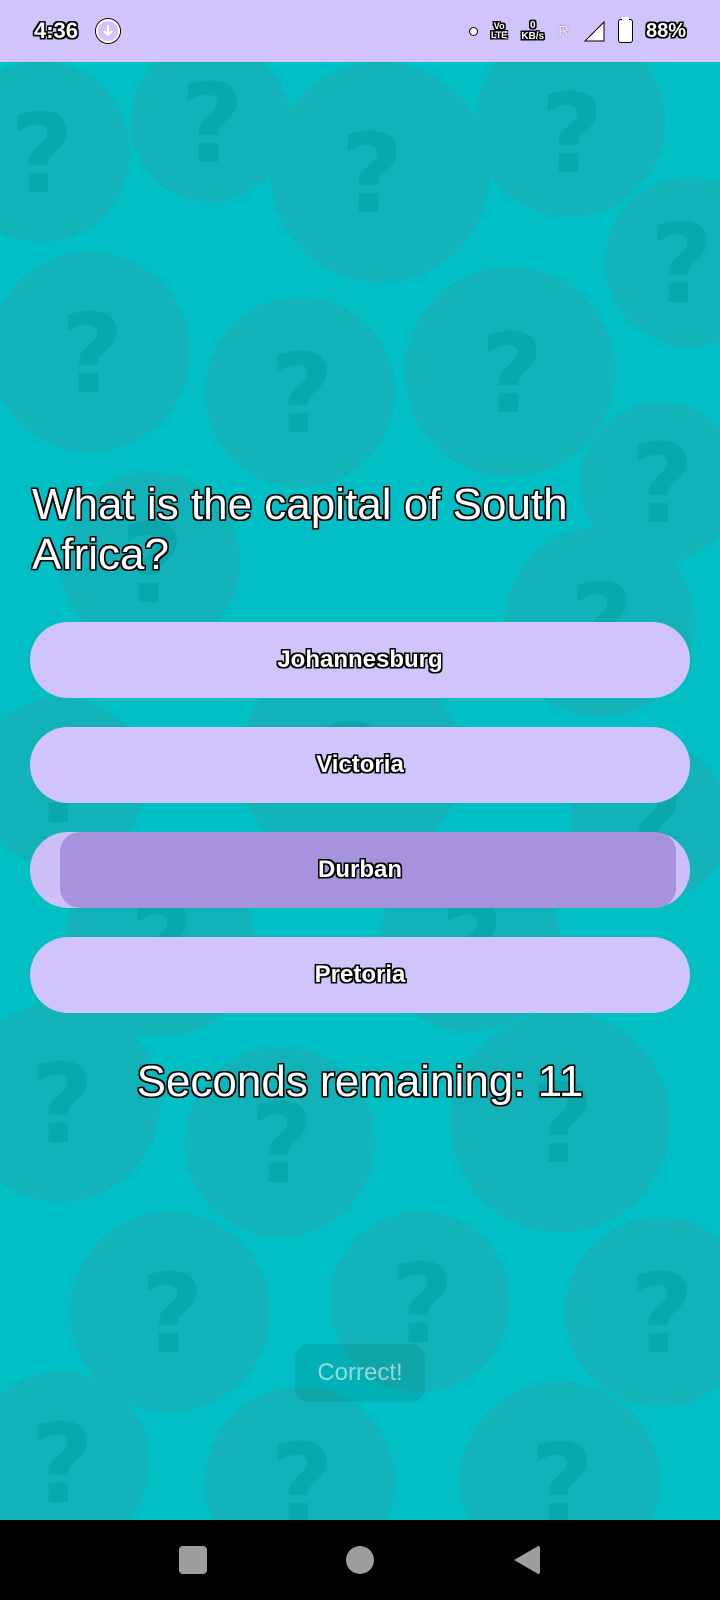 Image resolution: width=720 pixels, height=1600 pixels. What do you see at coordinates (625, 29) in the screenshot?
I see `battery-icon` at bounding box center [625, 29].